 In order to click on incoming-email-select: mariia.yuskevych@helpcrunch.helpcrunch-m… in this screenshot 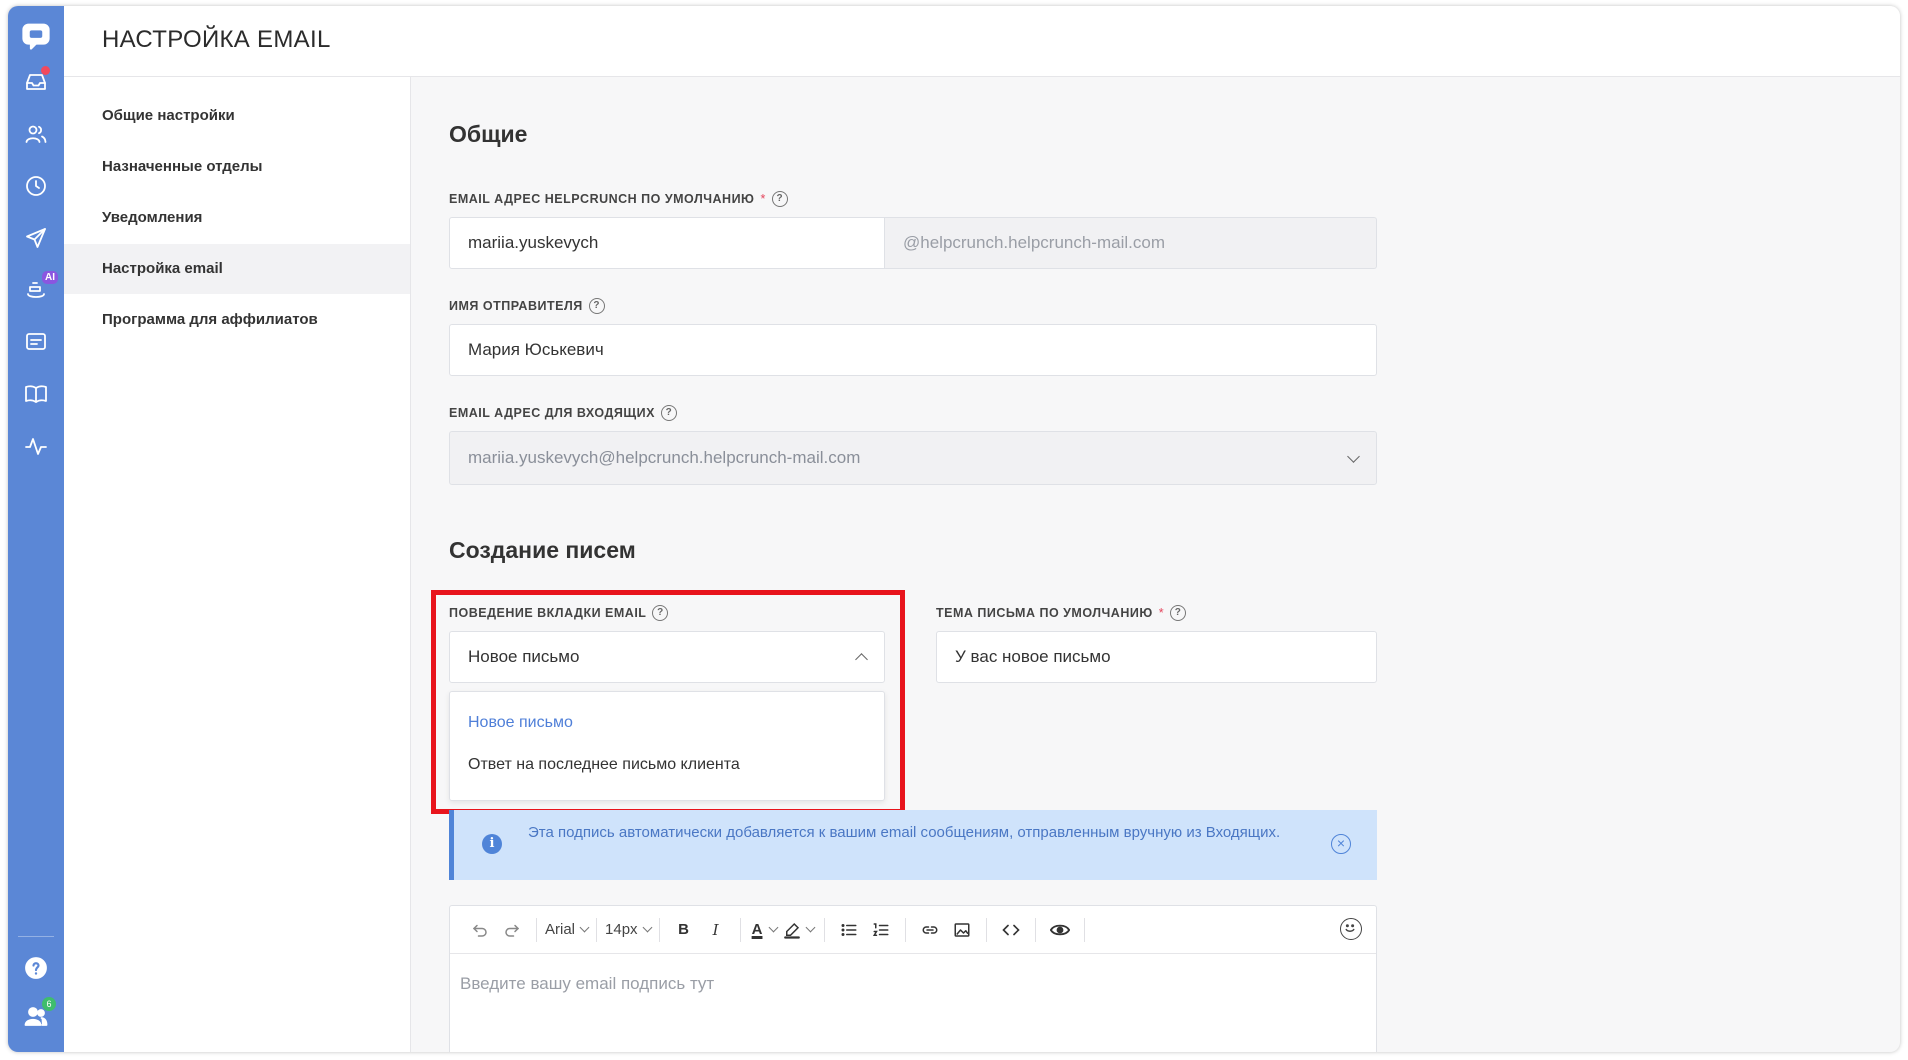, I will do `click(913, 458)`.